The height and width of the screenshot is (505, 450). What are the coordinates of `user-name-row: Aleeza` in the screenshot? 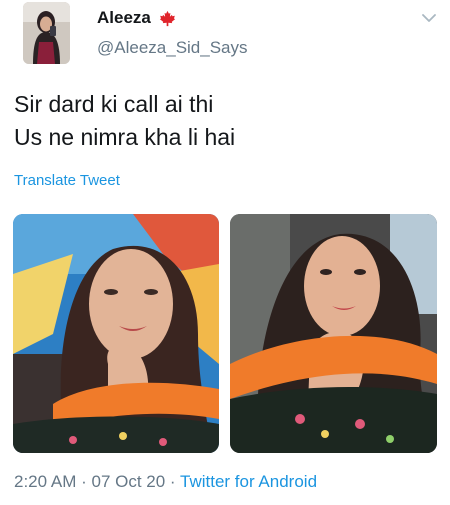 It's located at (136, 18).